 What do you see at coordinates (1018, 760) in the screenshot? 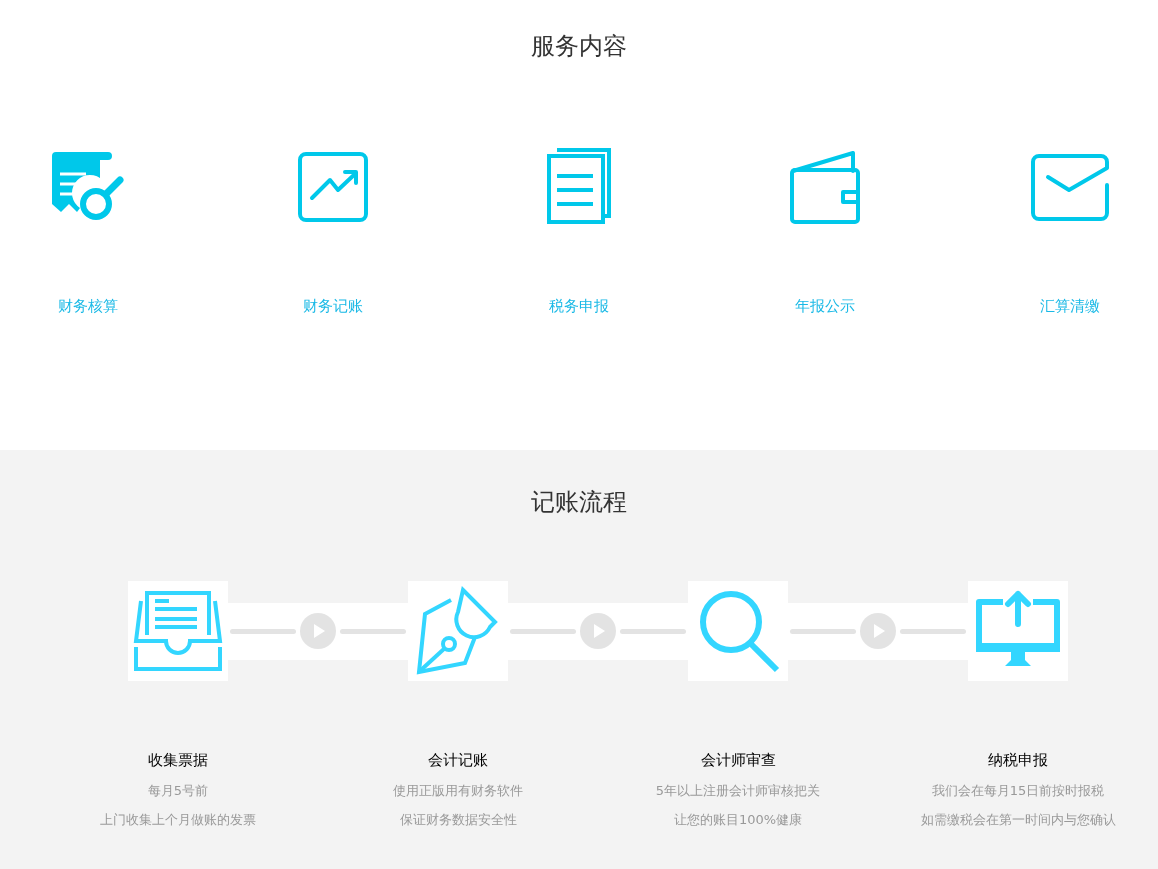
I see `step-title: 纳税申报` at bounding box center [1018, 760].